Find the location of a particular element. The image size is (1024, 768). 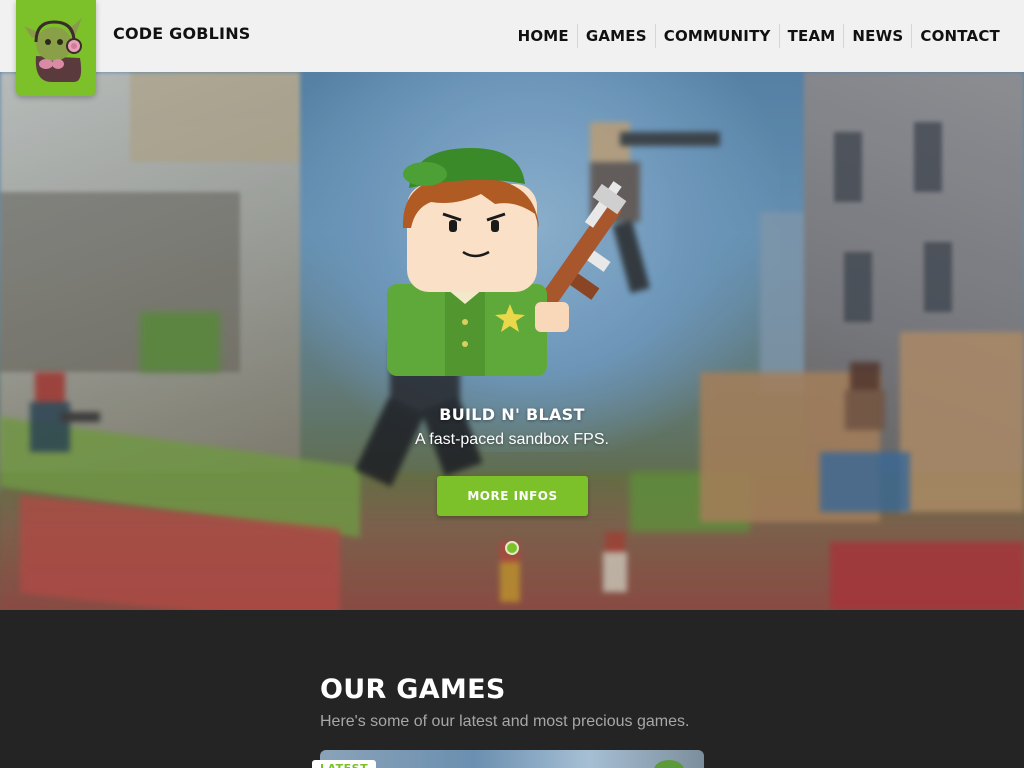

latest-badge: LATEST is located at coordinates (344, 764).